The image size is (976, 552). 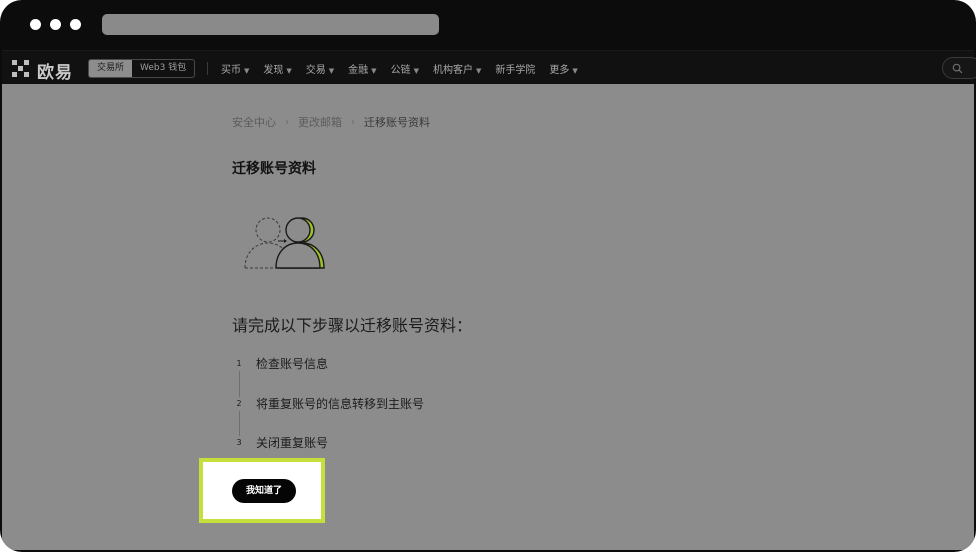 I want to click on search-icon, so click(x=957, y=68).